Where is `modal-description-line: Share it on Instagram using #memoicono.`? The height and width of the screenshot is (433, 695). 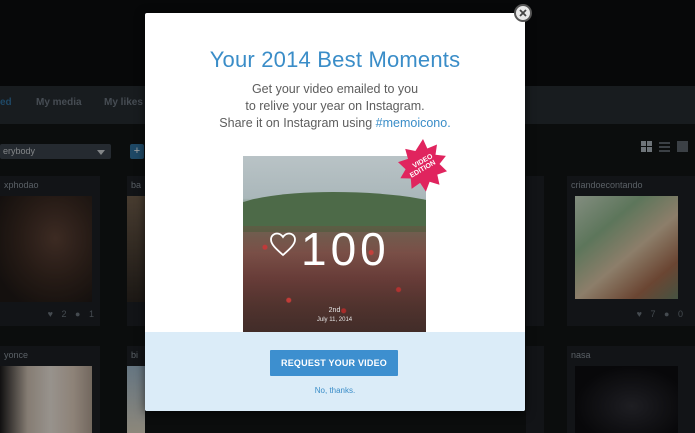 modal-description-line: Share it on Instagram using #memoicono. is located at coordinates (335, 123).